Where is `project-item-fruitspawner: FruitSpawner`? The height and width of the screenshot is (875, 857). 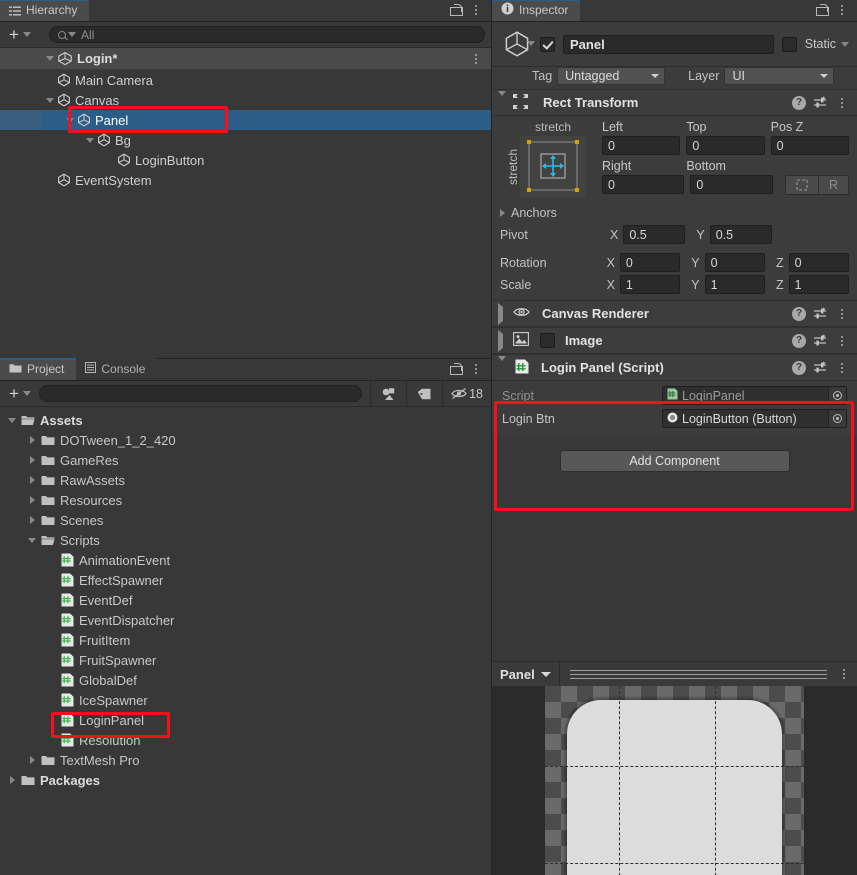 project-item-fruitspawner: FruitSpawner is located at coordinates (245, 660).